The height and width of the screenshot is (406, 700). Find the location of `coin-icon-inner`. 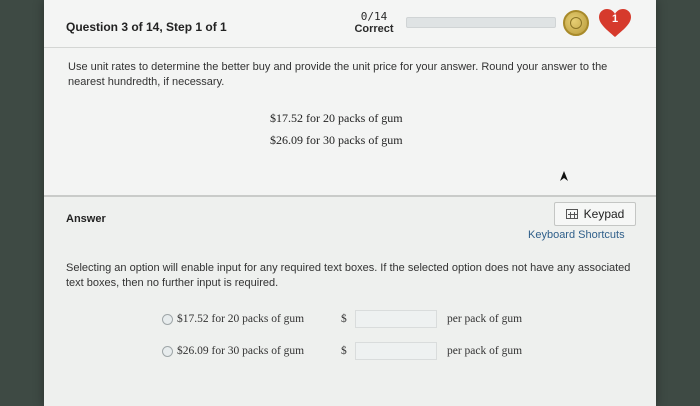

coin-icon-inner is located at coordinates (576, 23).